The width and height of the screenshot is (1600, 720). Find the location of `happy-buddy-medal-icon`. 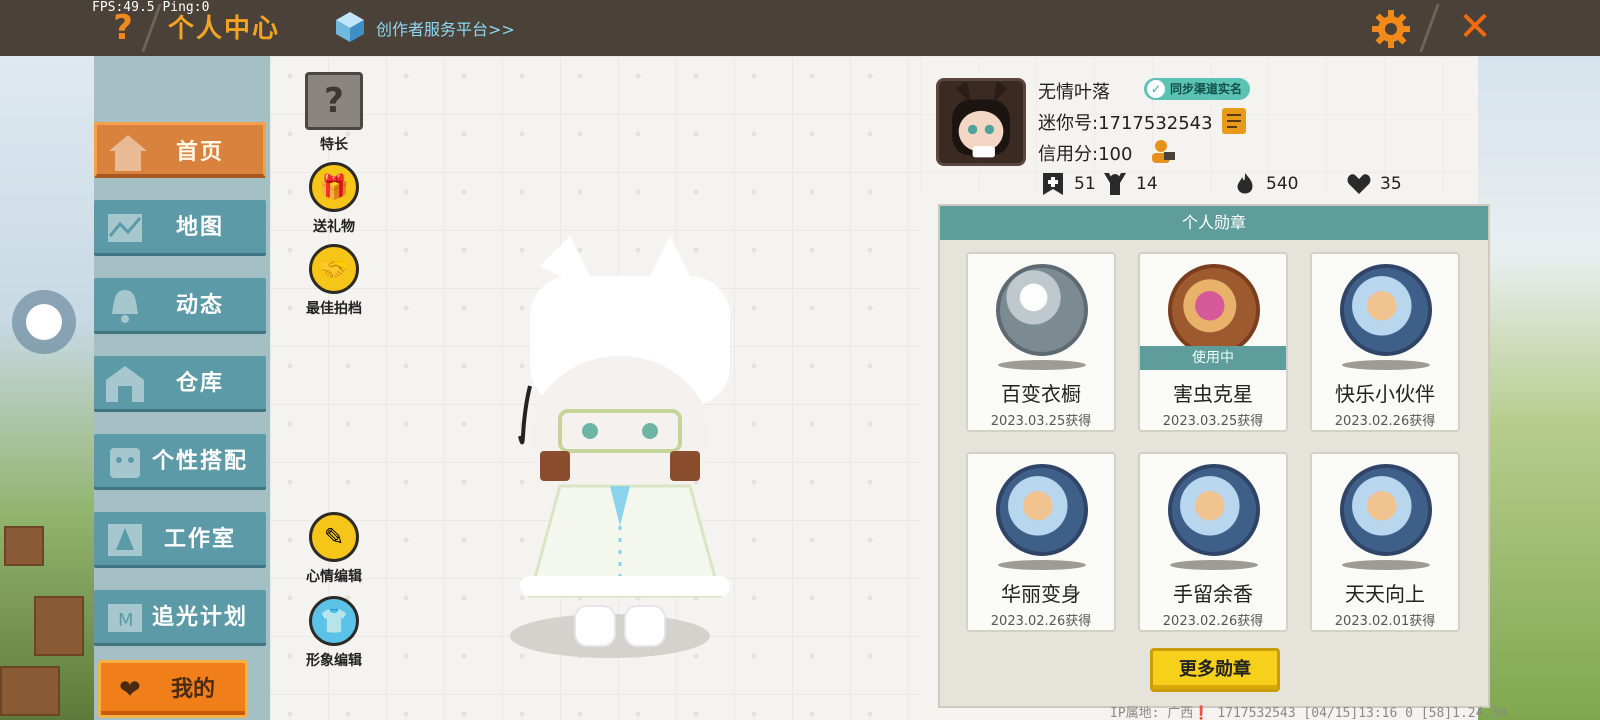

happy-buddy-medal-icon is located at coordinates (1386, 310).